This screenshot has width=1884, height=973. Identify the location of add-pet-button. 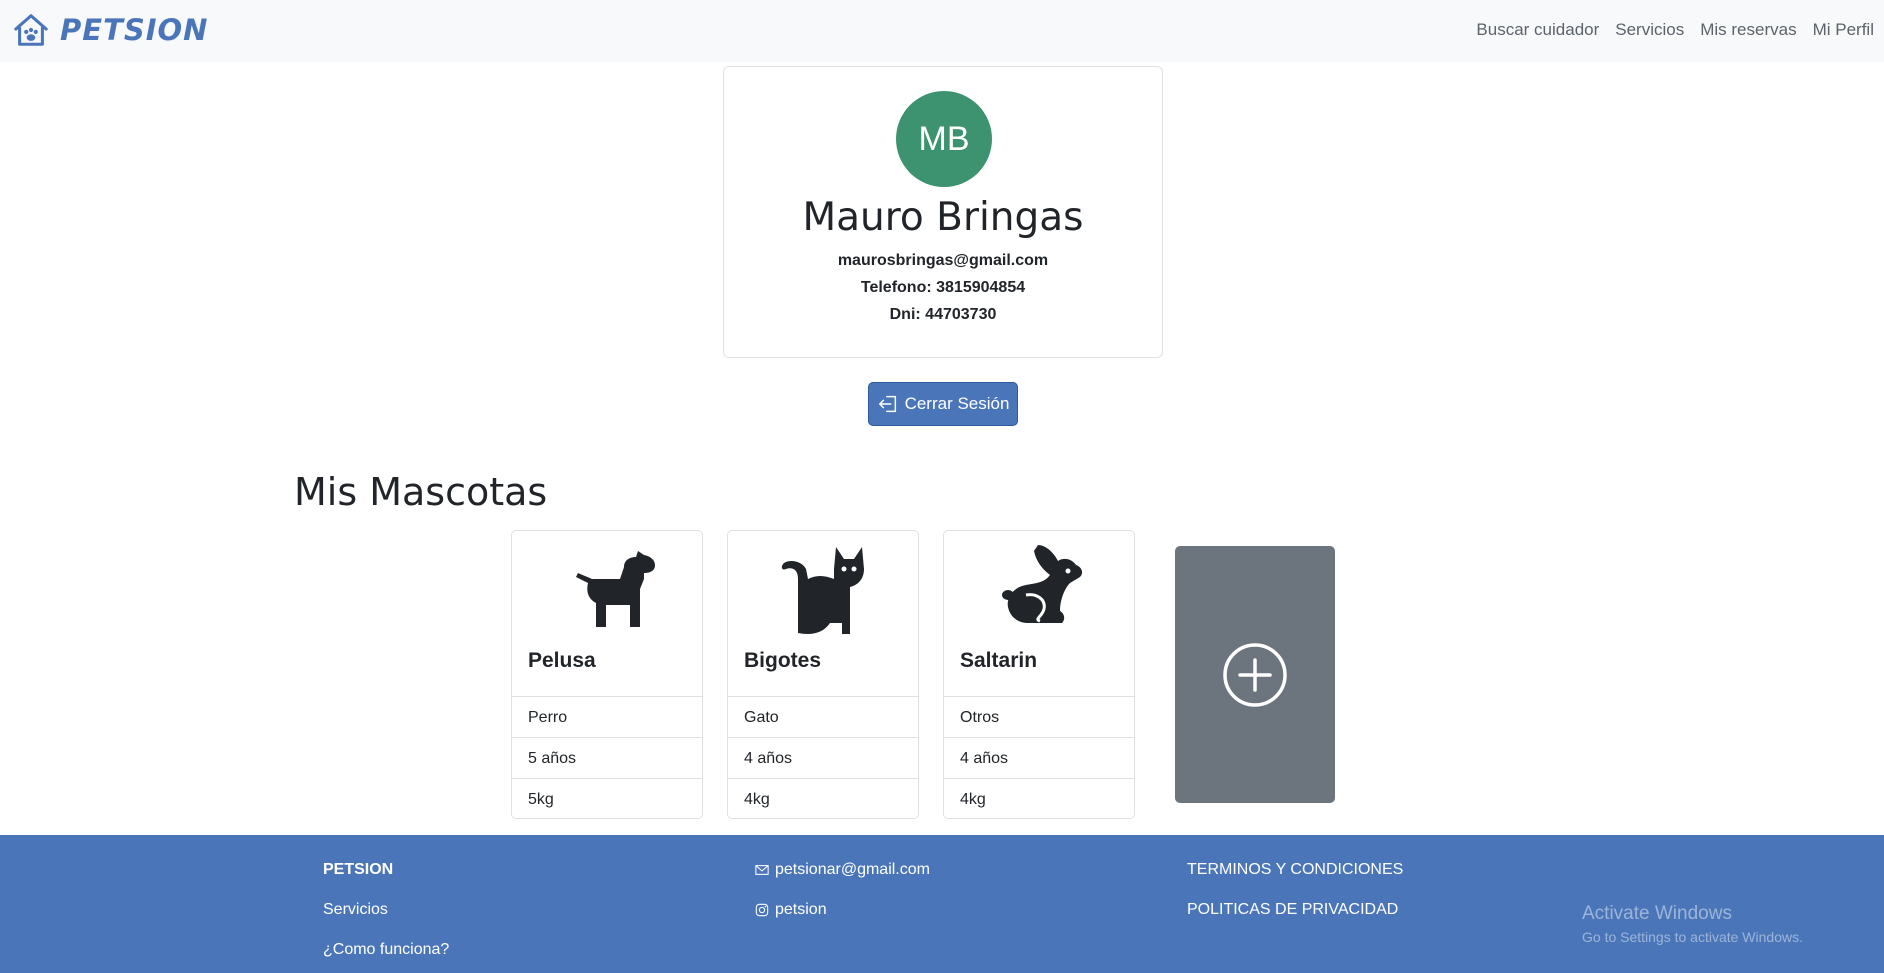
(1255, 674).